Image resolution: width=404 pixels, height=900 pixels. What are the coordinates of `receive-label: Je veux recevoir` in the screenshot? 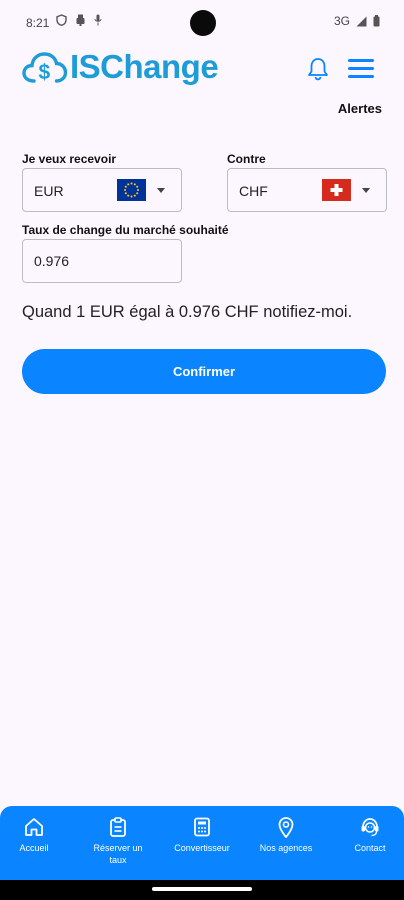 It's located at (69, 159).